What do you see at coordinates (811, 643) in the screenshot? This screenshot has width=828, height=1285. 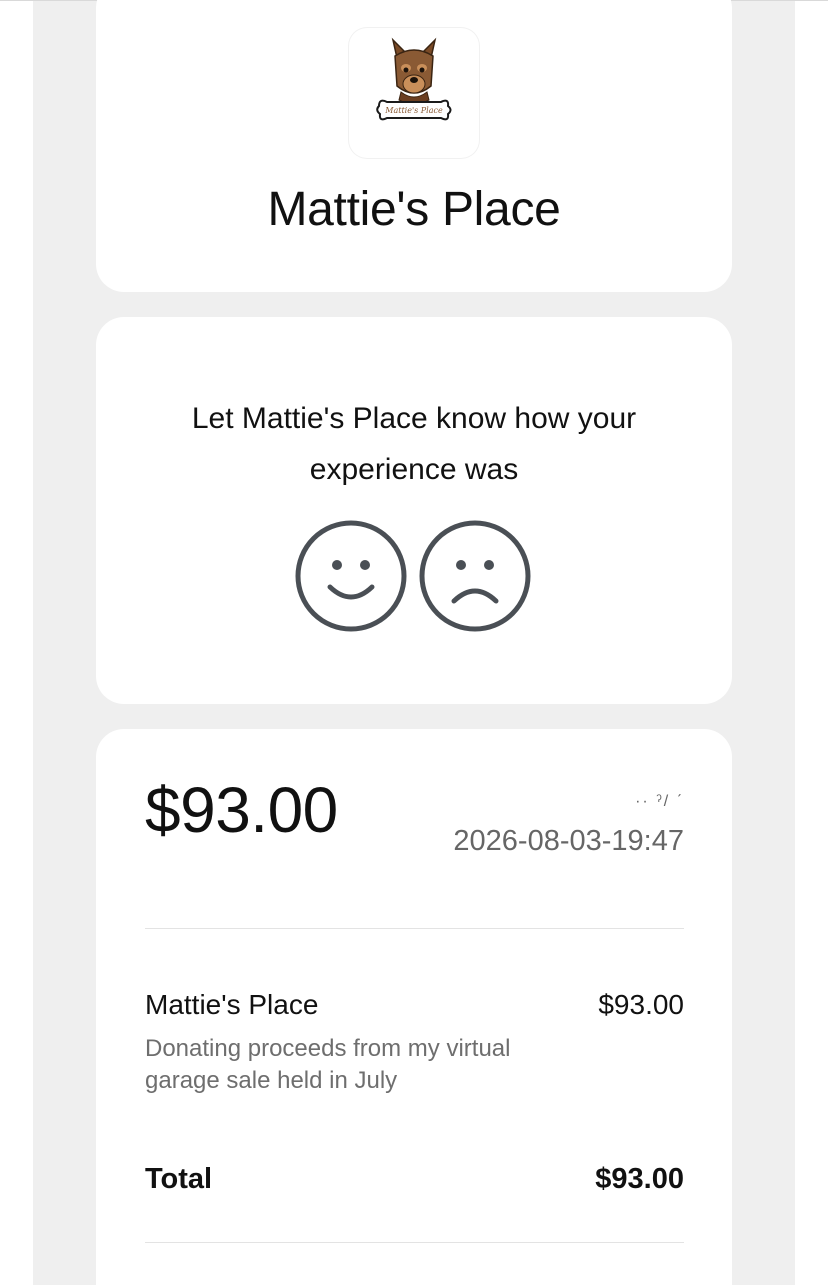 I see `right-gutter` at bounding box center [811, 643].